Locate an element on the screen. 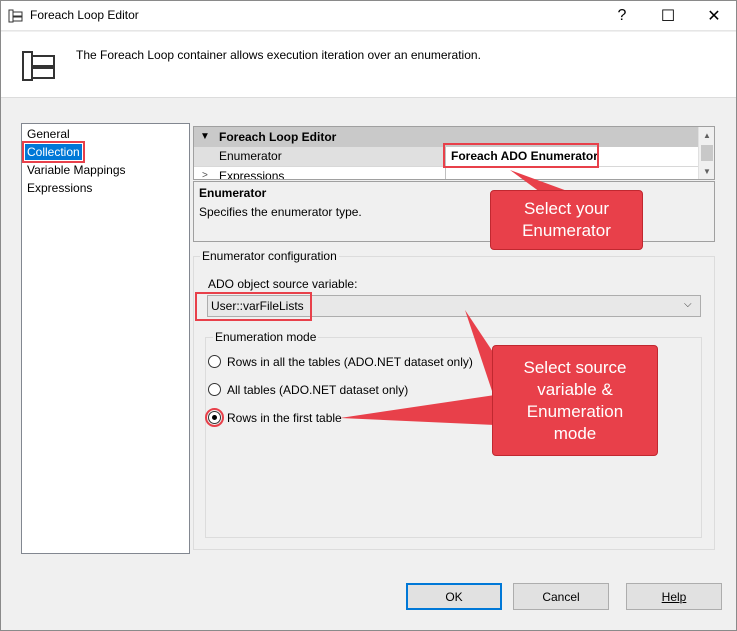  description-text: Specifies the enumerator type. is located at coordinates (280, 212).